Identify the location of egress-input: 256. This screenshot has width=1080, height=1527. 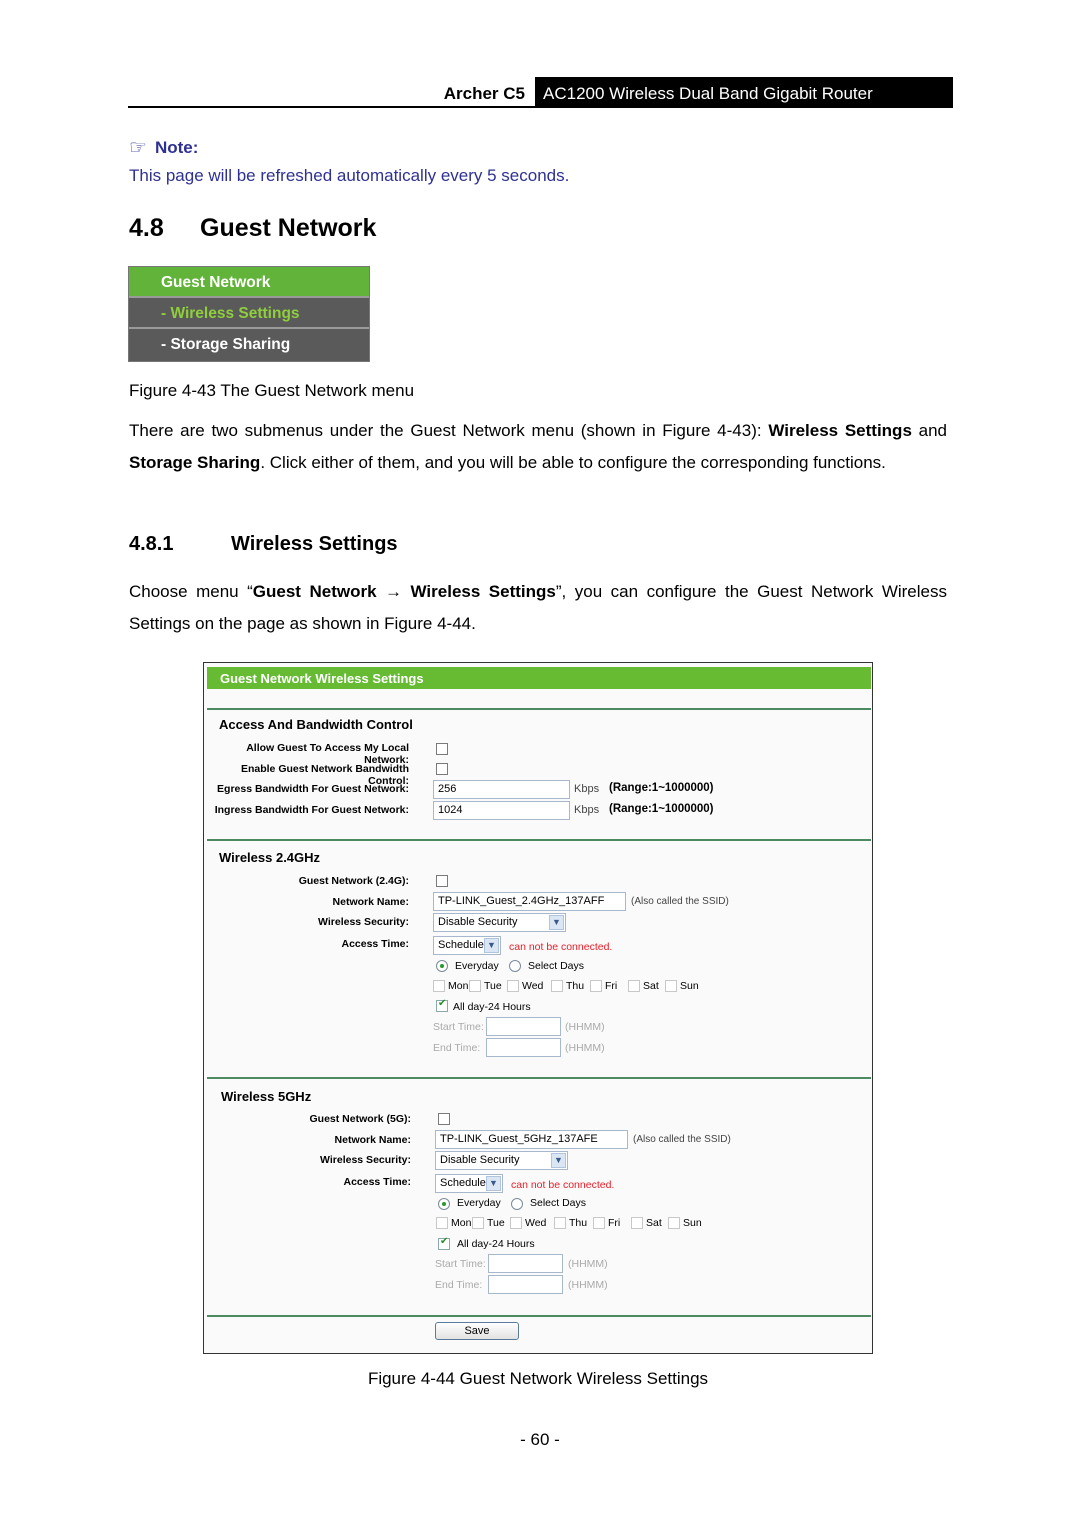
(501, 789).